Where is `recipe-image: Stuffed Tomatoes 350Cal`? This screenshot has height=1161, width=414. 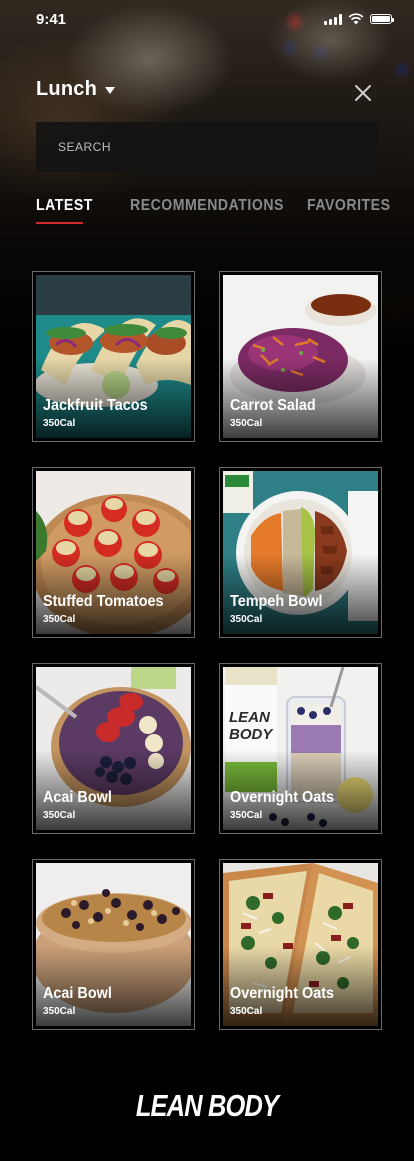 recipe-image: Stuffed Tomatoes 350Cal is located at coordinates (113, 552).